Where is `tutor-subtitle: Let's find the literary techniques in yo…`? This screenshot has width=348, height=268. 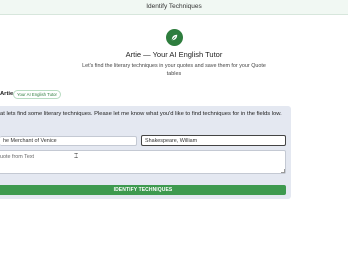 tutor-subtitle: Let's find the literary techniques in yo… is located at coordinates (174, 70).